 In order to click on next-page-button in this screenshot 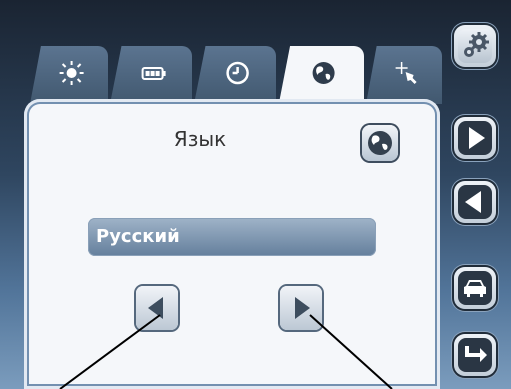, I will do `click(475, 138)`.